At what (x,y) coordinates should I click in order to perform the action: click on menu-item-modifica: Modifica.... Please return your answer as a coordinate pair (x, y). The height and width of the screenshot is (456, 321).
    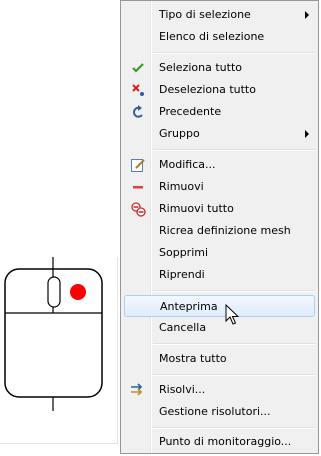
    Looking at the image, I should click on (219, 165).